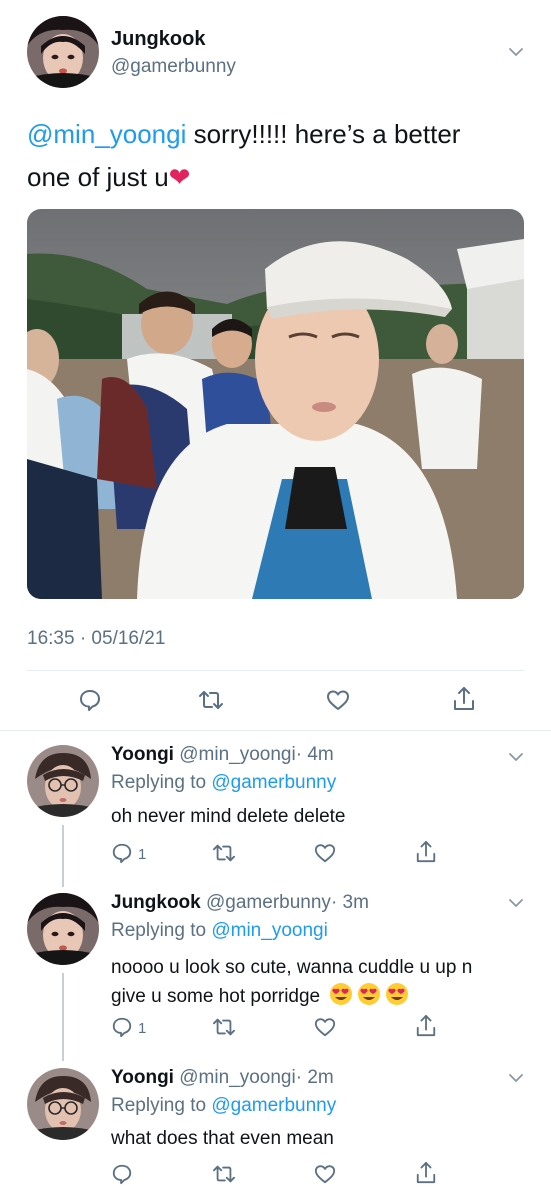 The width and height of the screenshot is (551, 1200). I want to click on tweet-timestamp: 16:35 · 05/16/21, so click(96, 638).